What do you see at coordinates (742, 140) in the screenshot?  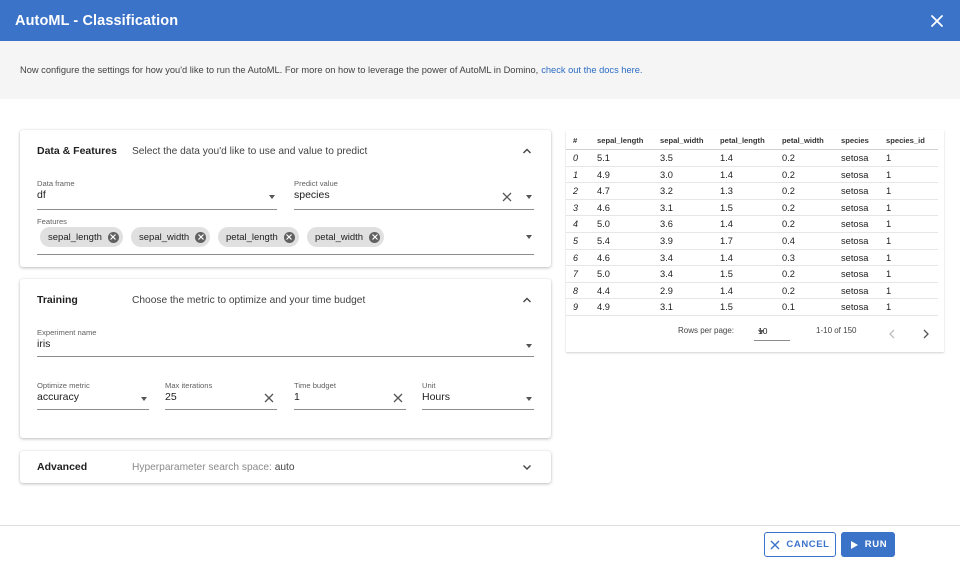 I see `column-header: petal_length` at bounding box center [742, 140].